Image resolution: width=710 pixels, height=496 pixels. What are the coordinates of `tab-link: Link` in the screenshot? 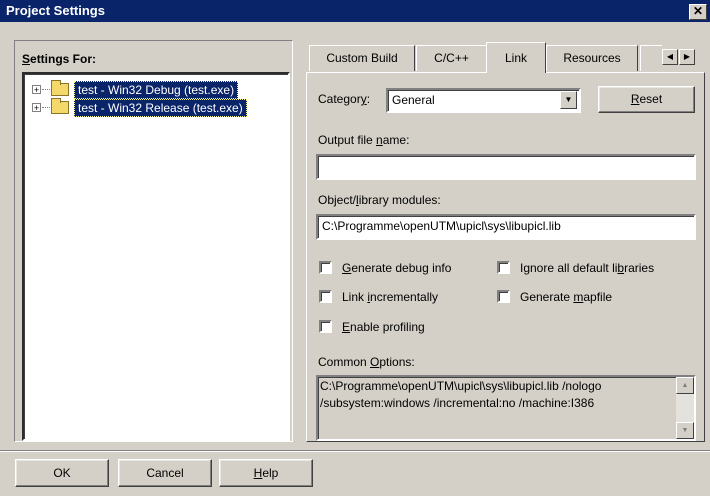 It's located at (516, 57).